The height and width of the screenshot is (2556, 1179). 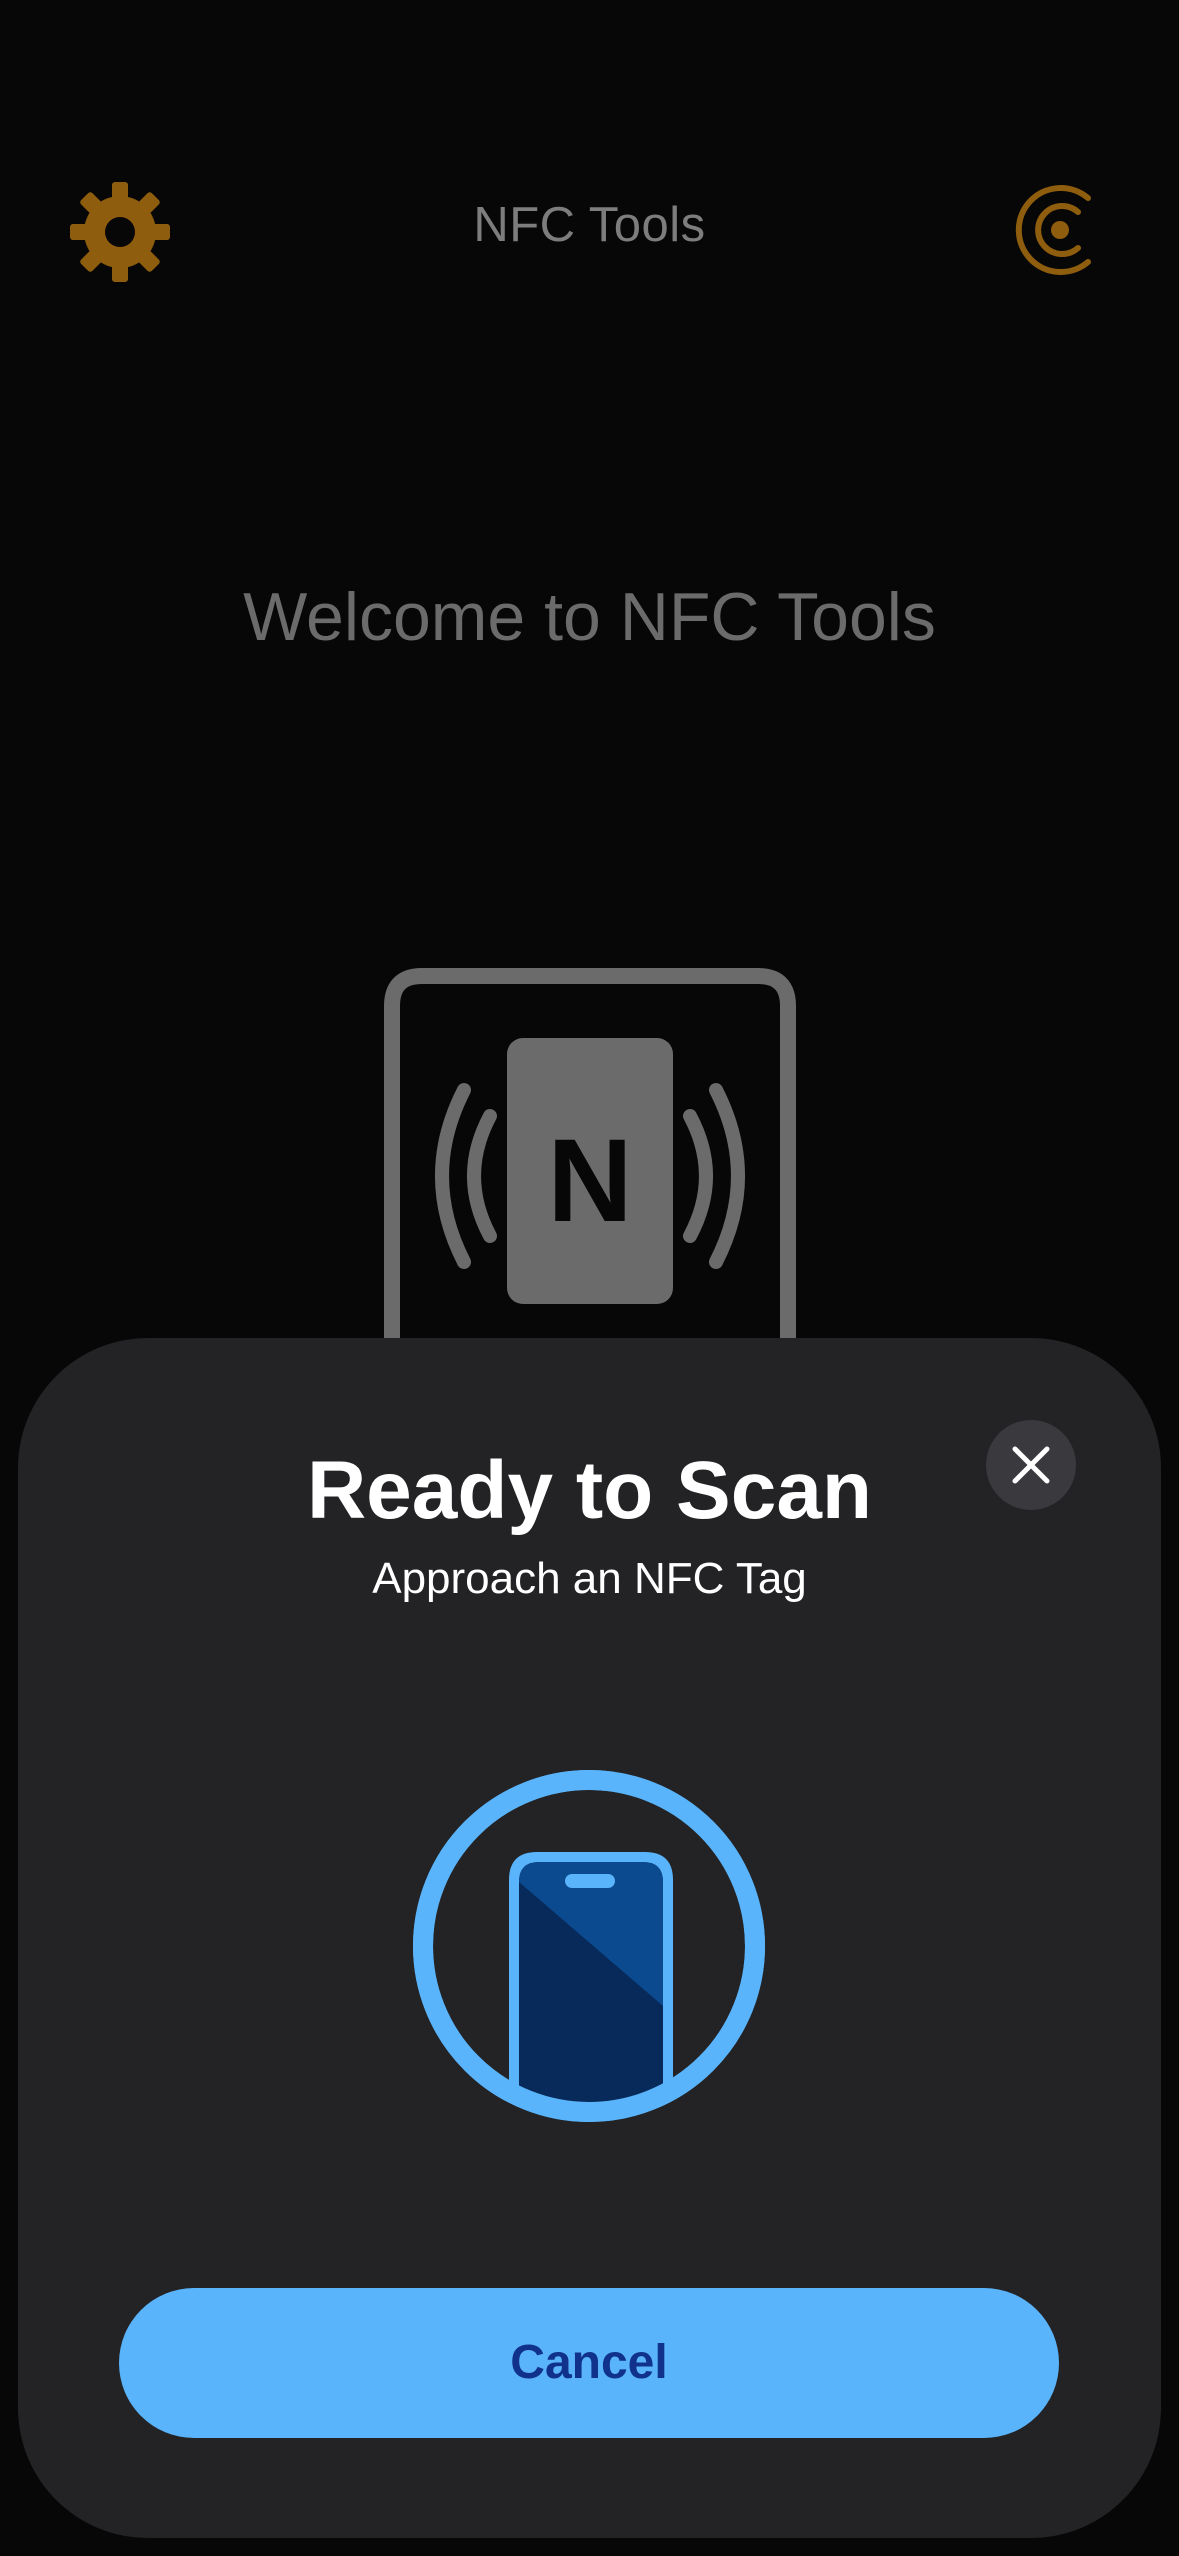 I want to click on crescent-pro-icon, so click(x=1053, y=230).